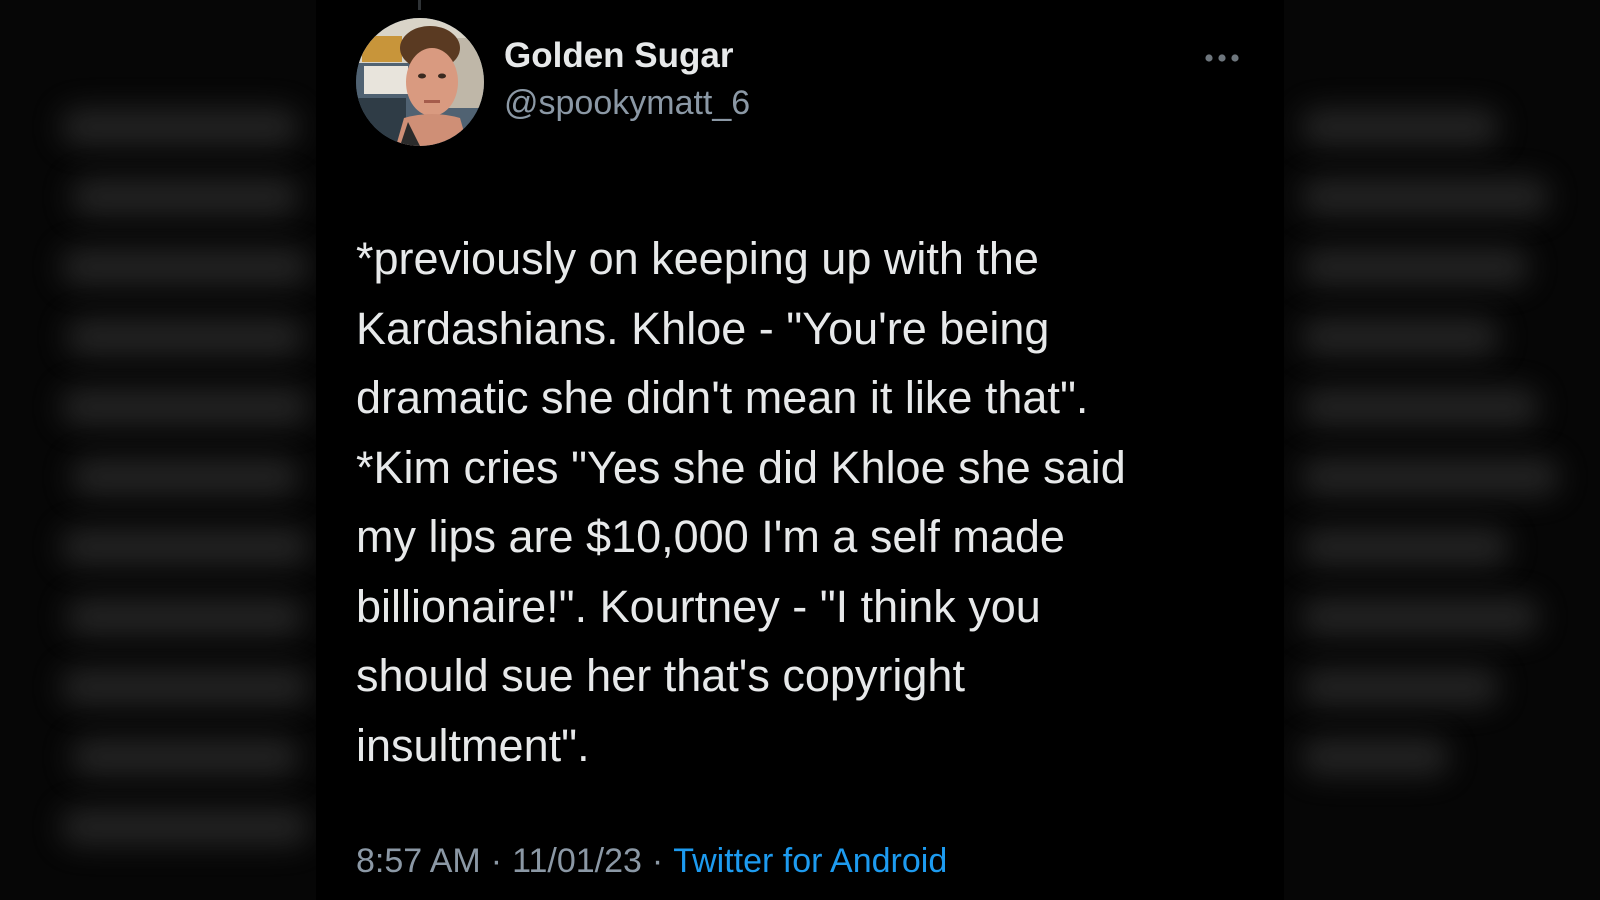  What do you see at coordinates (627, 103) in the screenshot?
I see `author-handle: @spookymatt_6` at bounding box center [627, 103].